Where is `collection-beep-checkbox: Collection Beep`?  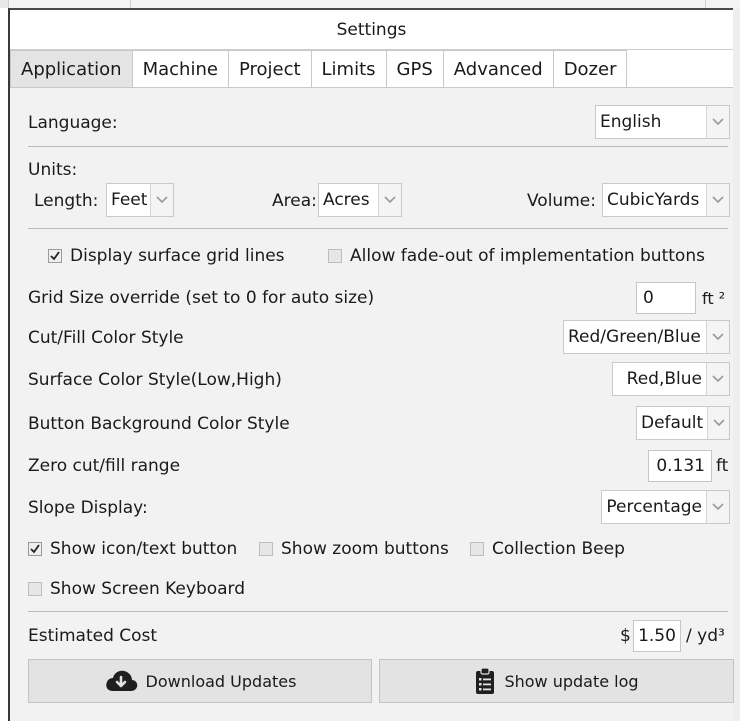 collection-beep-checkbox: Collection Beep is located at coordinates (547, 549).